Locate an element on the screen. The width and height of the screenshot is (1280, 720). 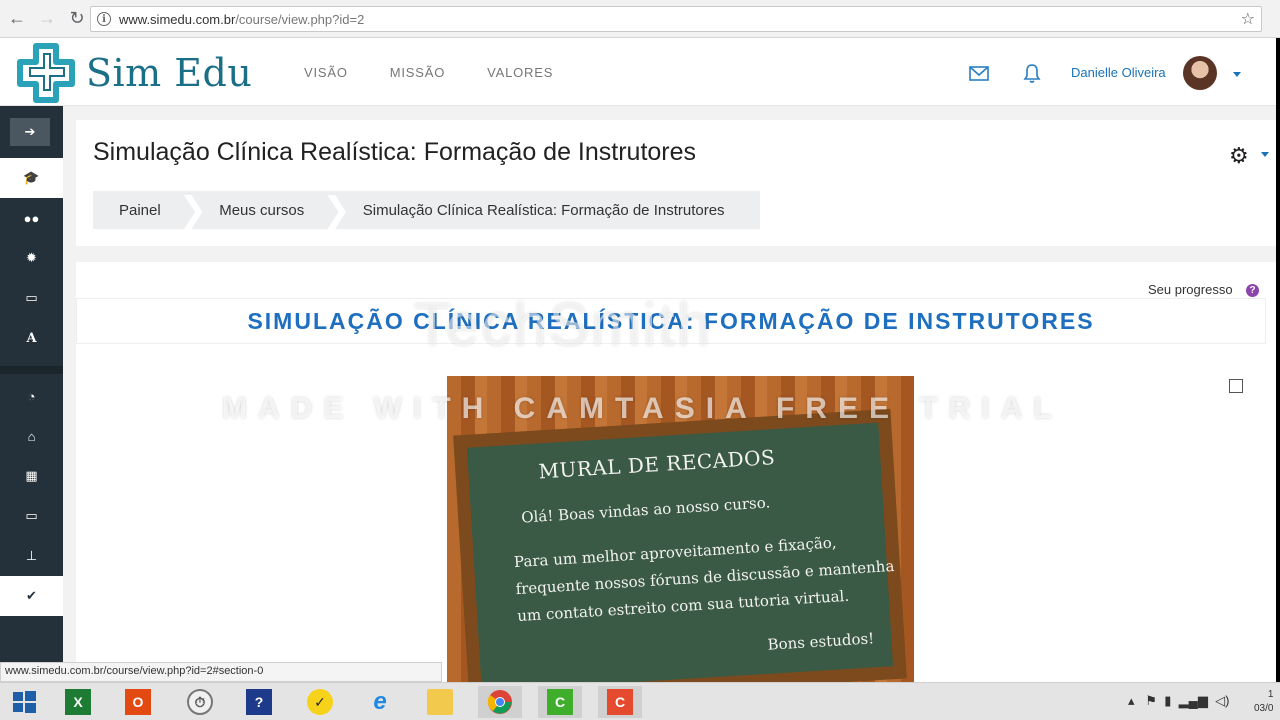
system-clock: 1 03/0 is located at coordinates (1263, 702).